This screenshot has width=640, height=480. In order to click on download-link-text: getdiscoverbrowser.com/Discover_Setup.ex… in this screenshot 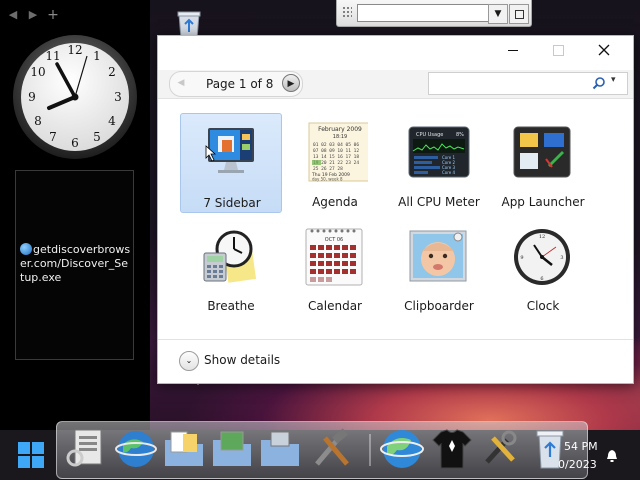, I will do `click(75, 263)`.